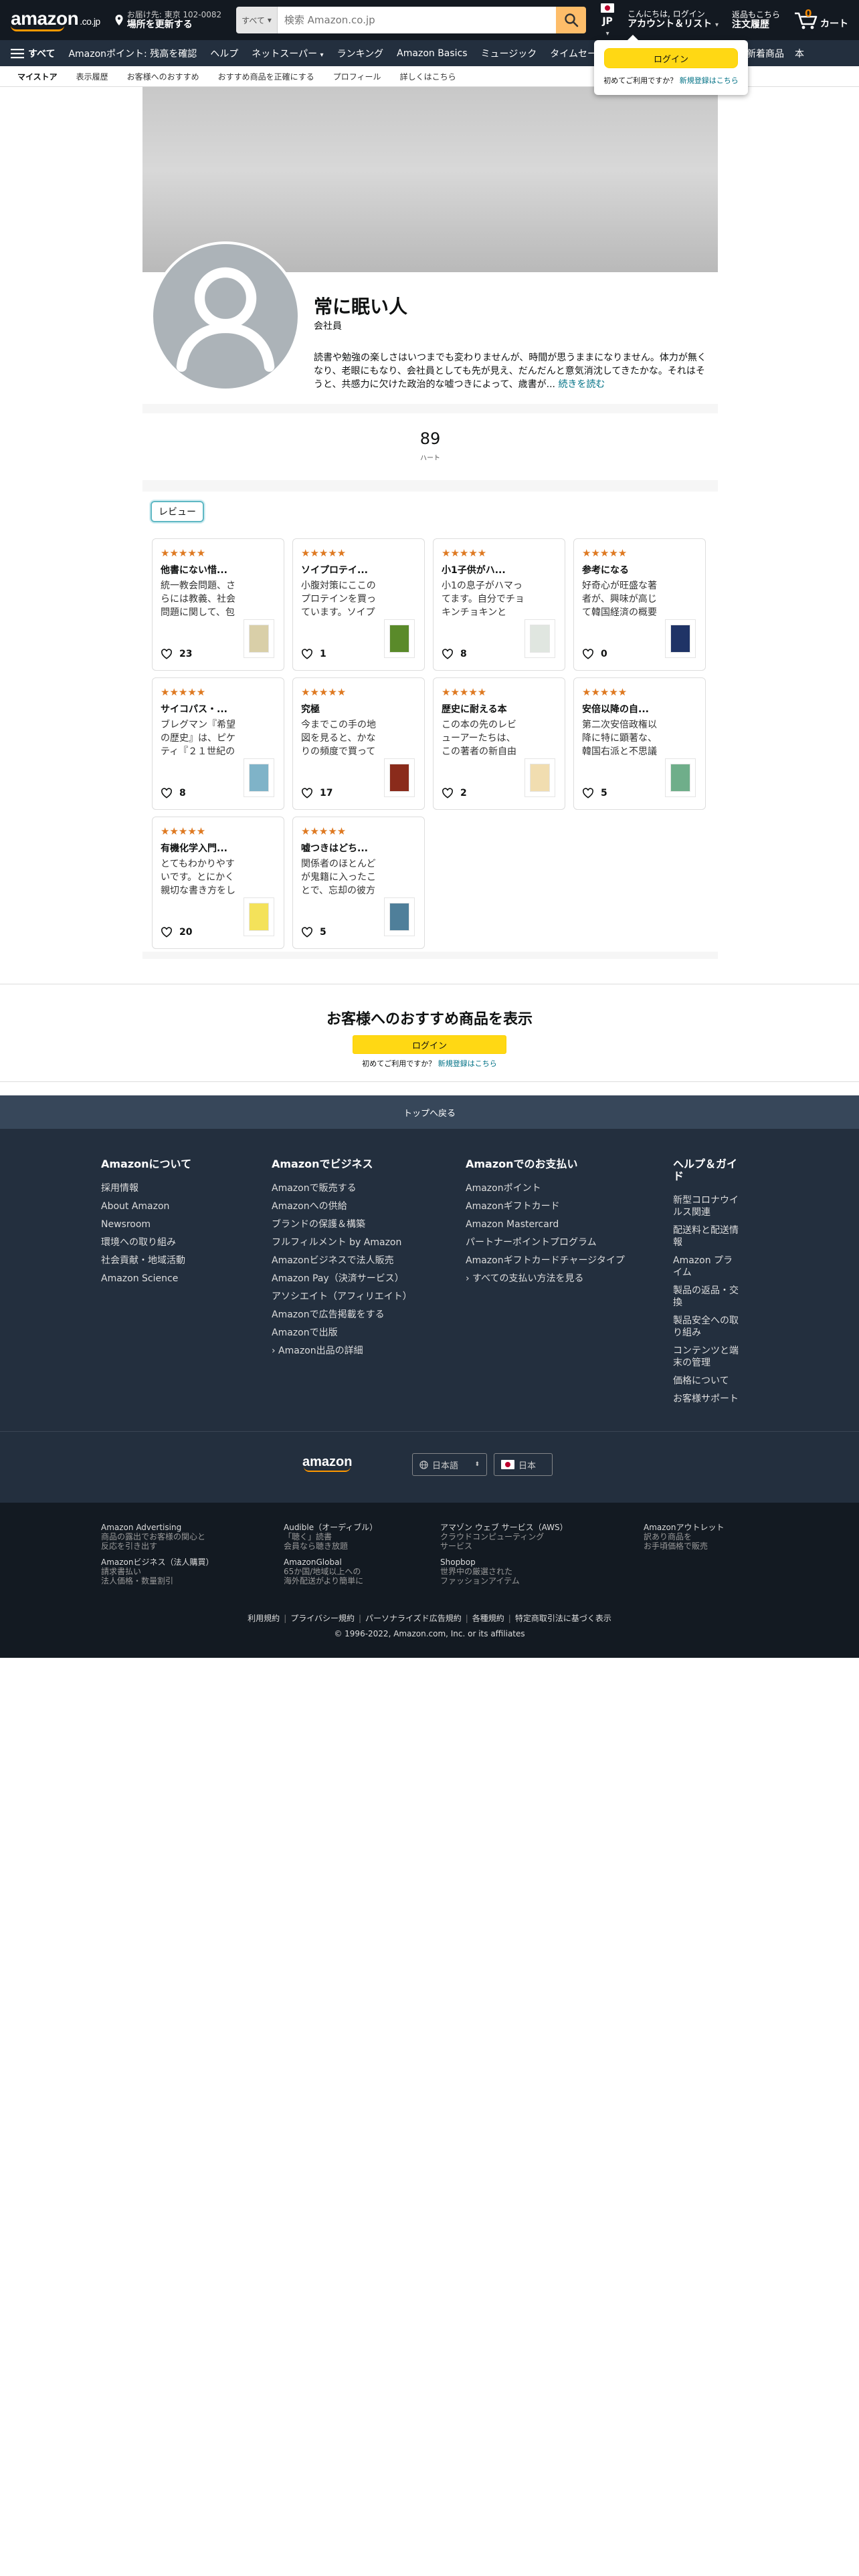 The width and height of the screenshot is (859, 2576). I want to click on flyout-register-link: 新規登録はこちら, so click(709, 80).